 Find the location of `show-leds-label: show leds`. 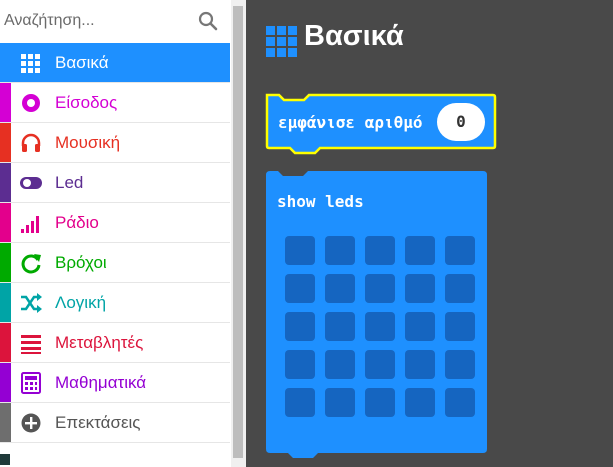

show-leds-label: show leds is located at coordinates (320, 201).